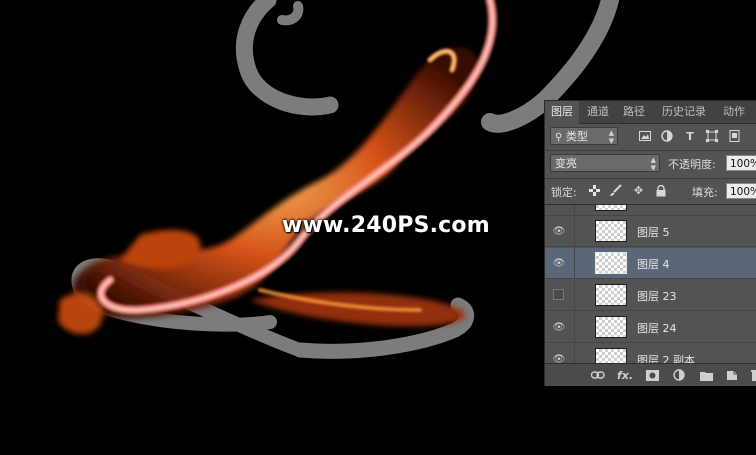  What do you see at coordinates (657, 328) in the screenshot?
I see `layer-name: 图层 24` at bounding box center [657, 328].